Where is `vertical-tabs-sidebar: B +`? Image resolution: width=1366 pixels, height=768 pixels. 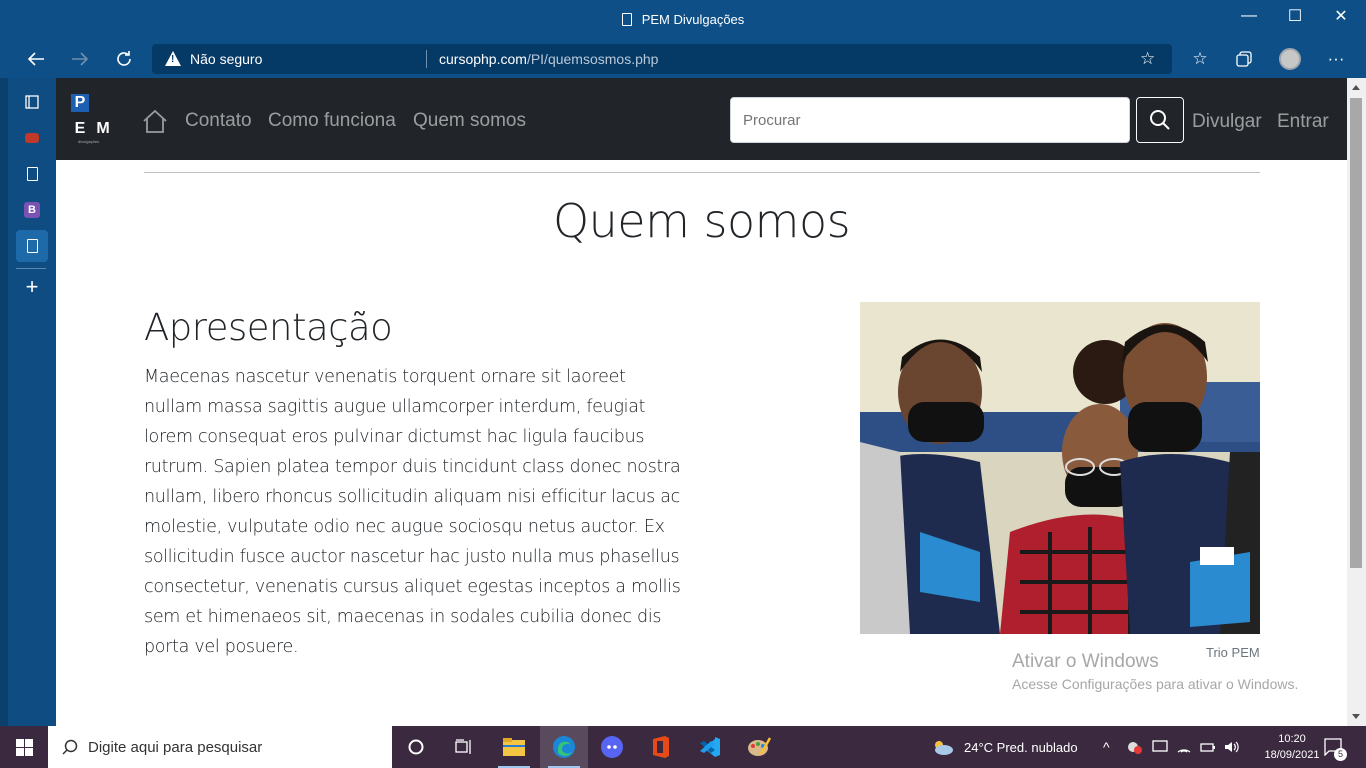 vertical-tabs-sidebar: B + is located at coordinates (28, 402).